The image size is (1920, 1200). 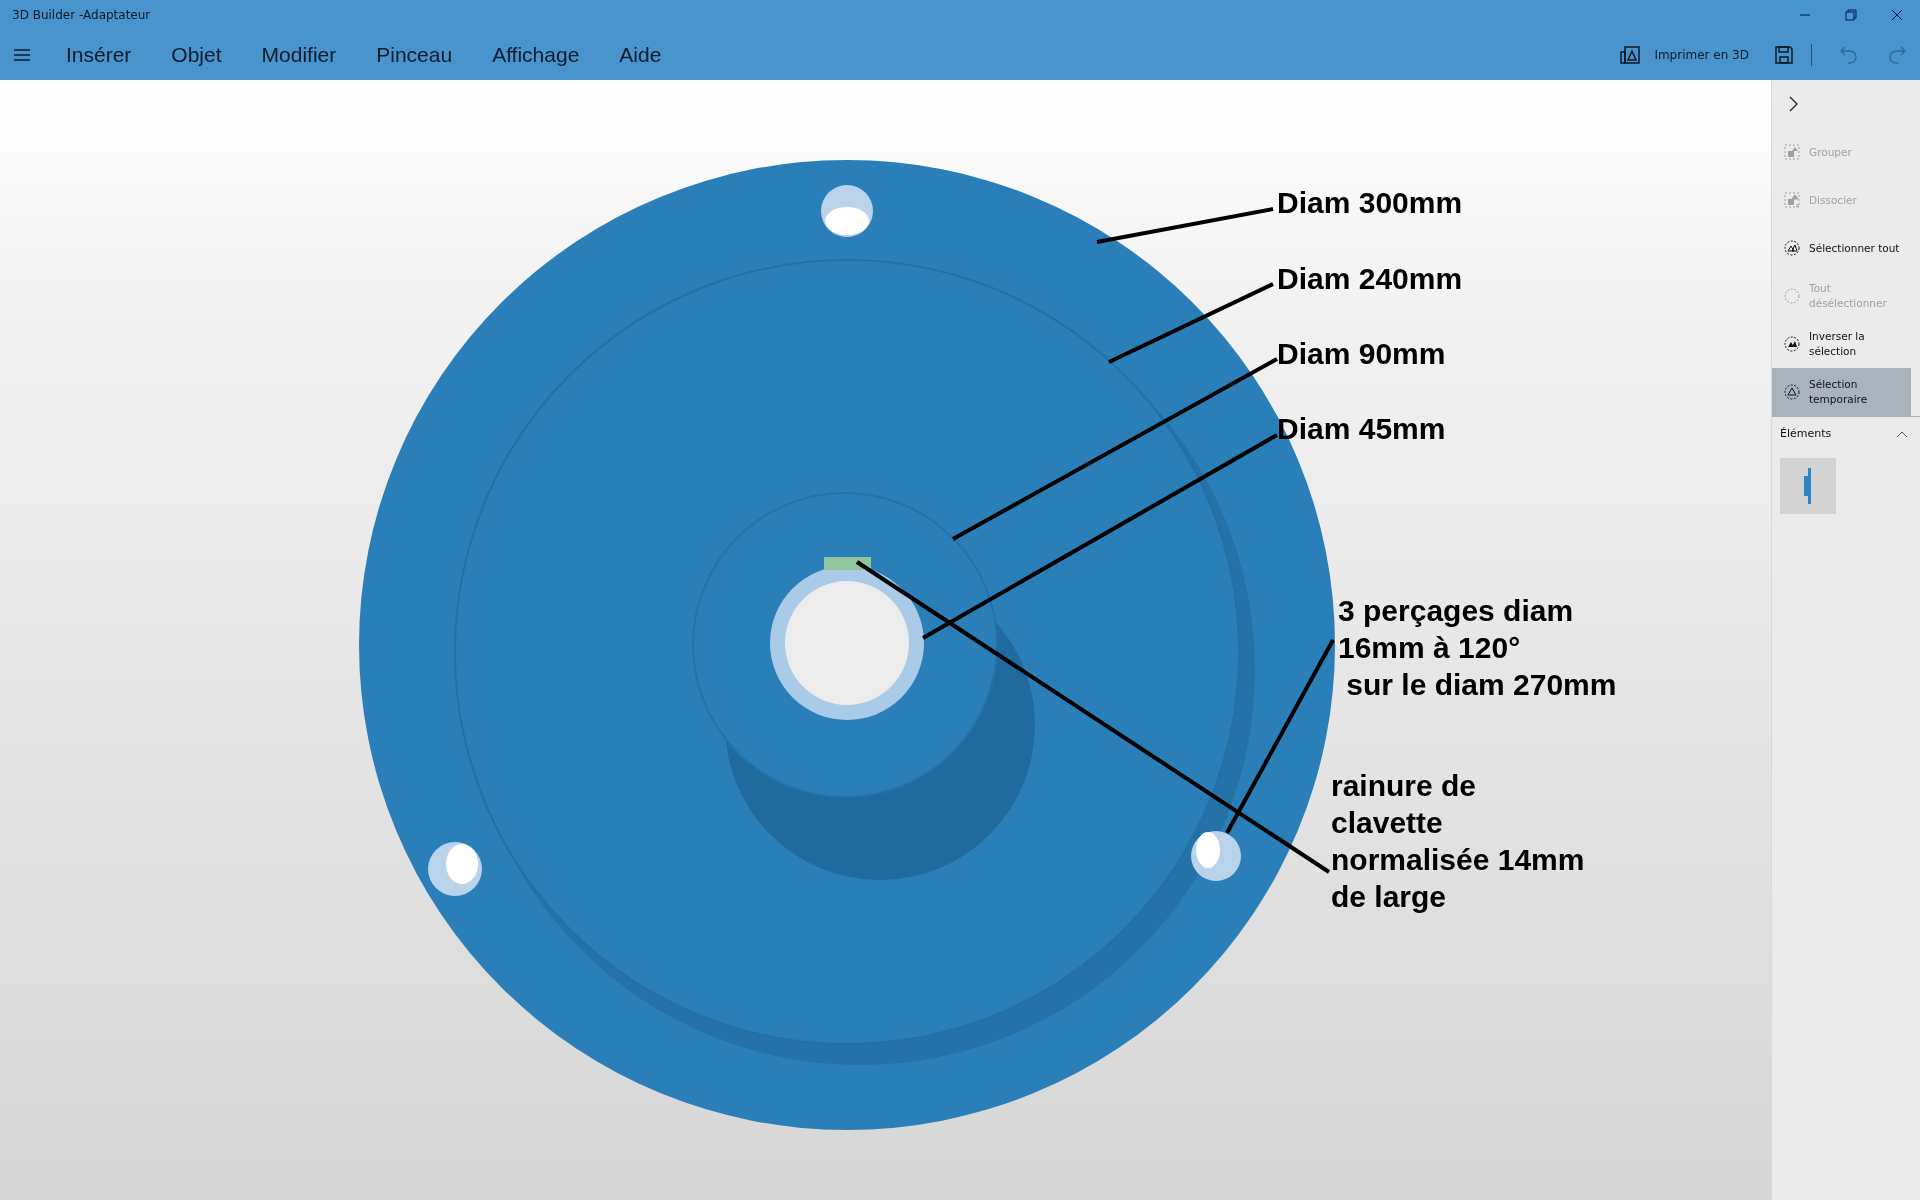 What do you see at coordinates (1361, 354) in the screenshot?
I see `annotation-text: Diam 90mm` at bounding box center [1361, 354].